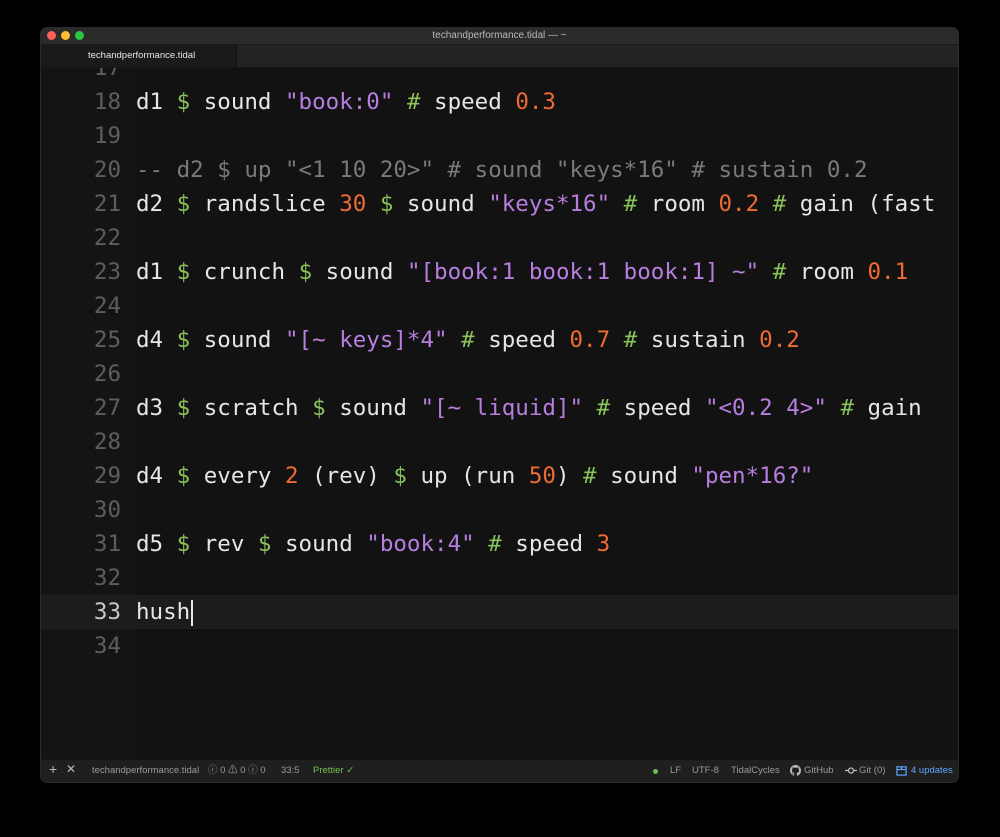 This screenshot has height=837, width=1000. I want to click on text-cursor, so click(192, 612).